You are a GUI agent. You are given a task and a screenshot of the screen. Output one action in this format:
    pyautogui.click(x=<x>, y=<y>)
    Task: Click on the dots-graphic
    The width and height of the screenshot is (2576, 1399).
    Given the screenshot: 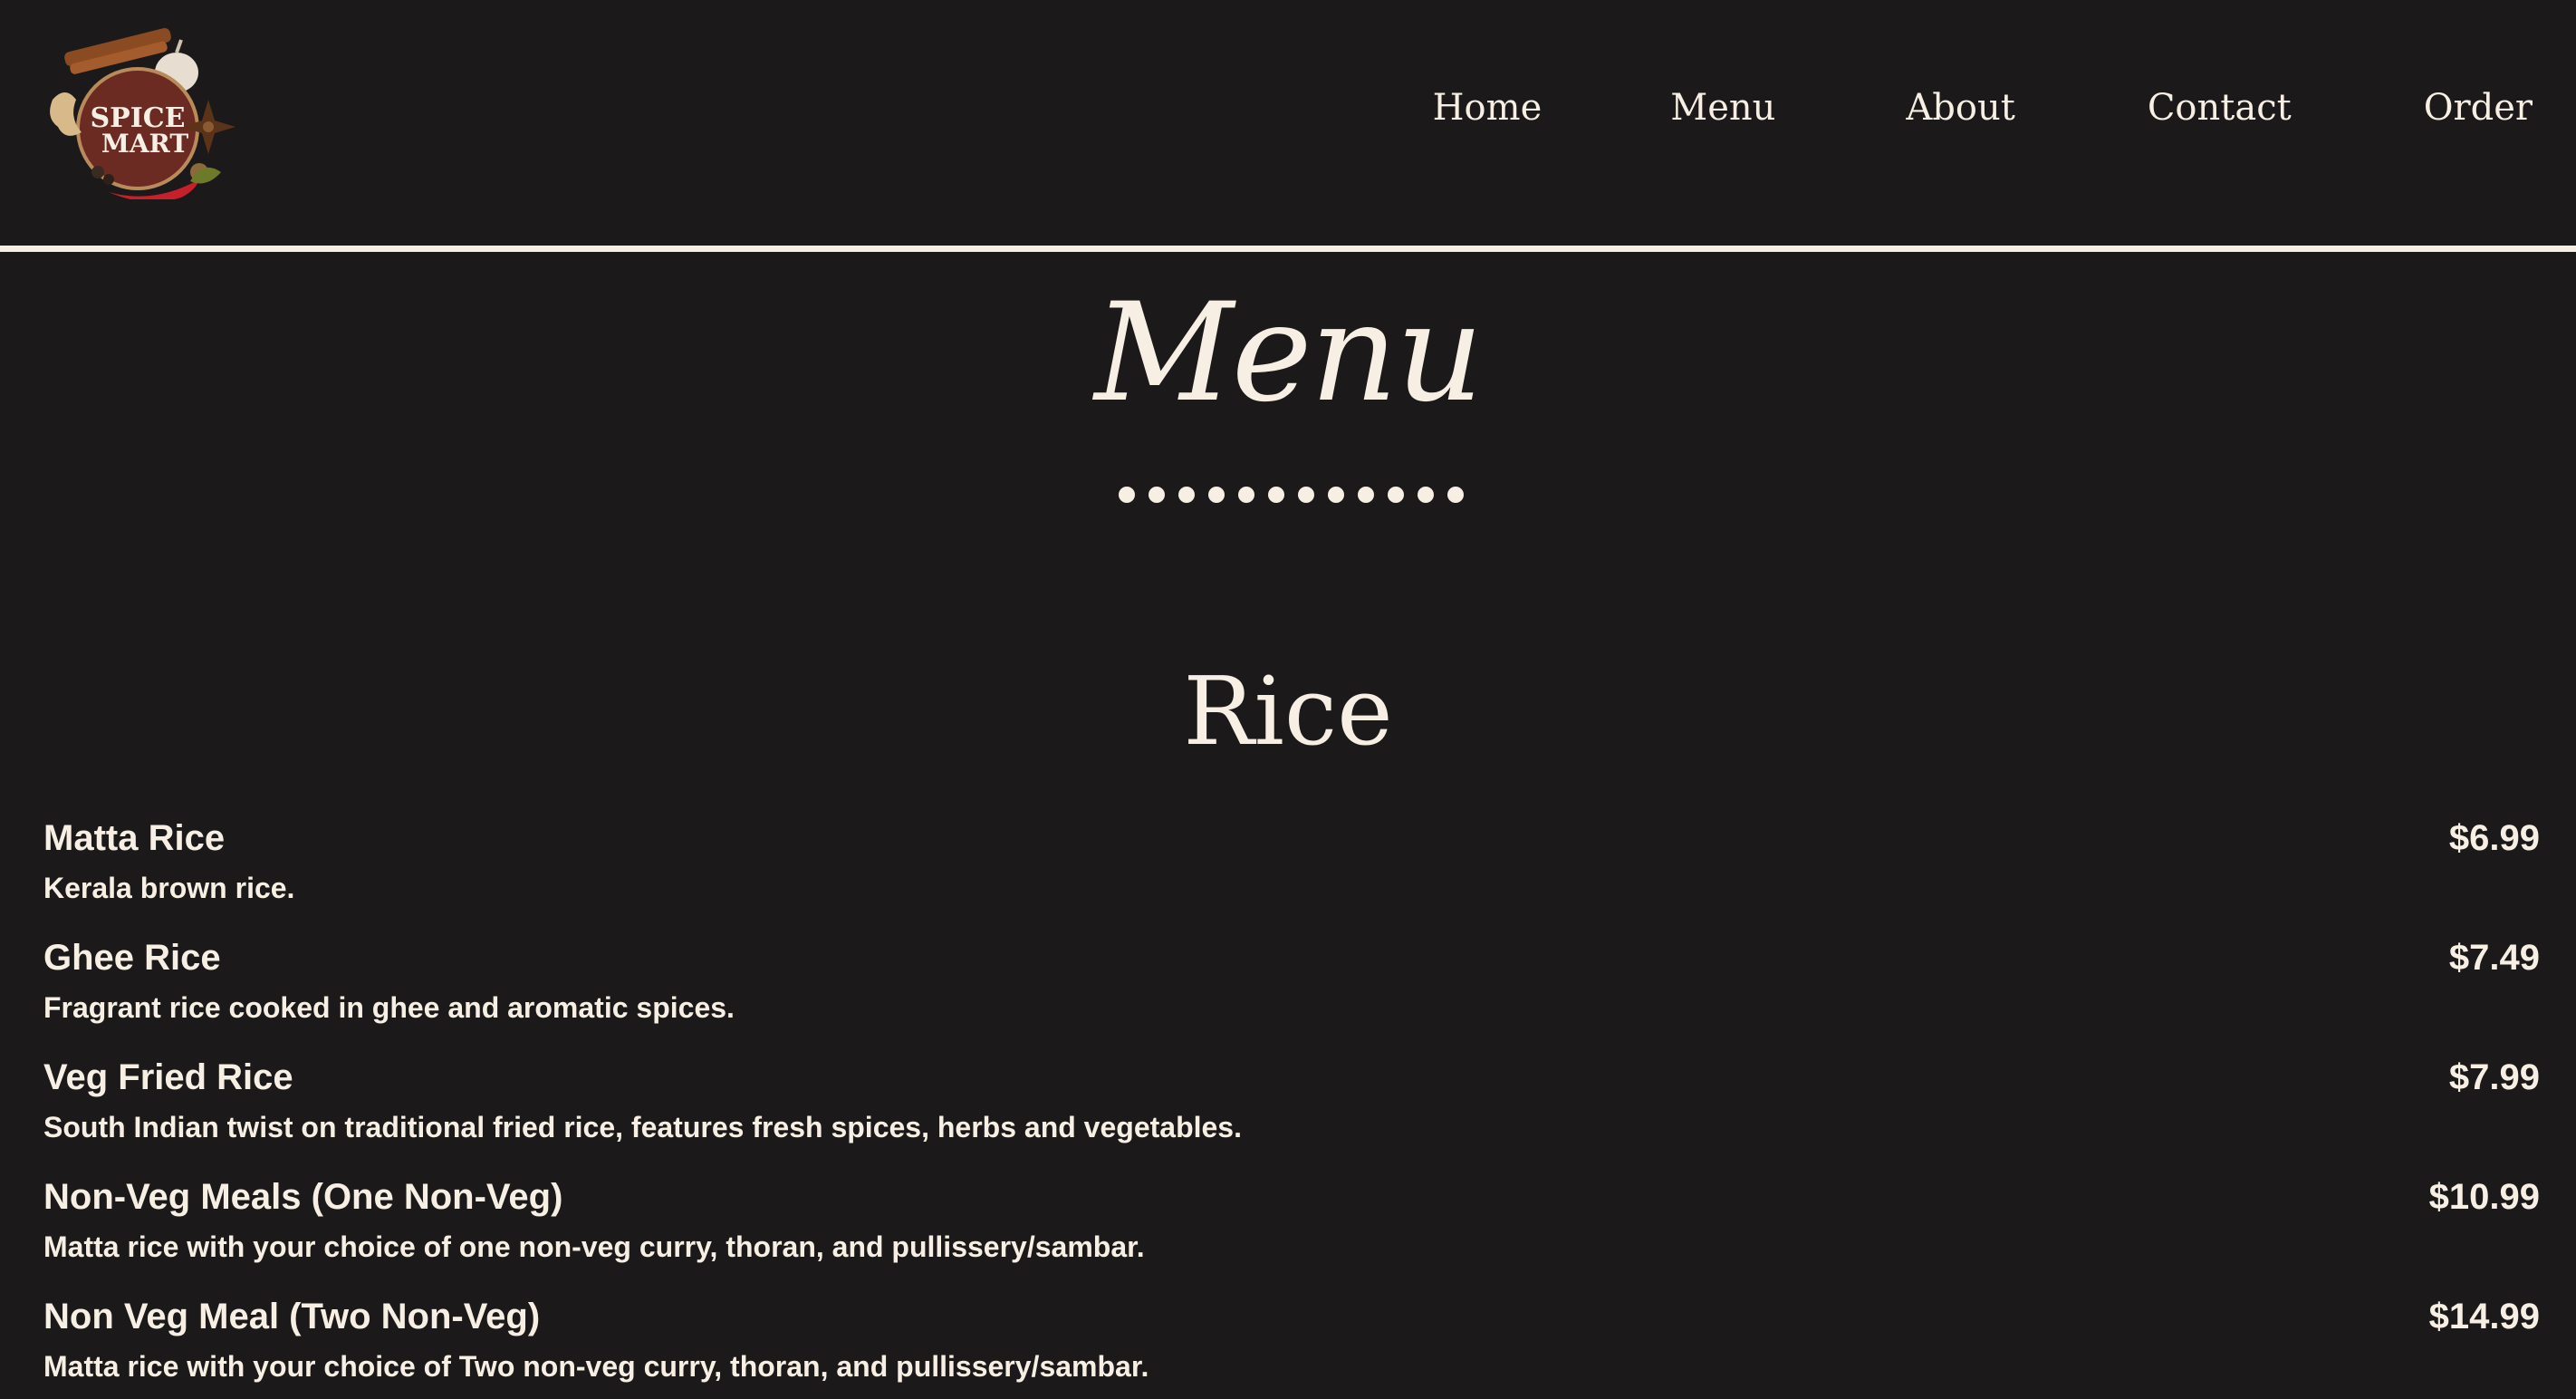 What is the action you would take?
    pyautogui.click(x=1291, y=495)
    